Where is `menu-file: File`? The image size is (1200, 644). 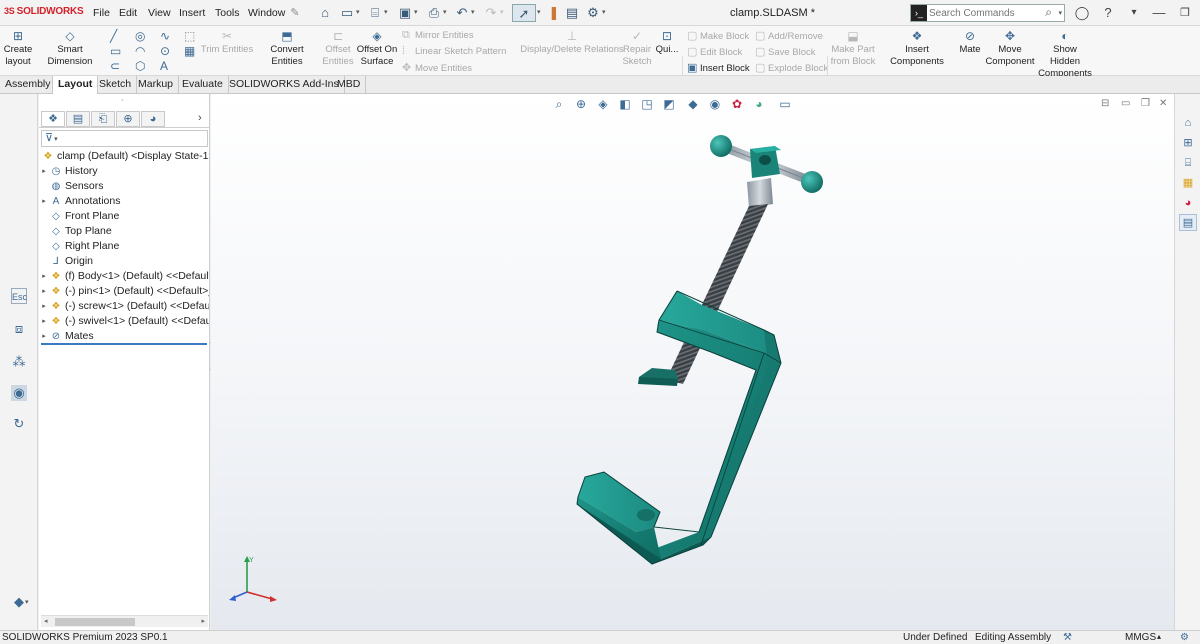
menu-file: File is located at coordinates (101, 13).